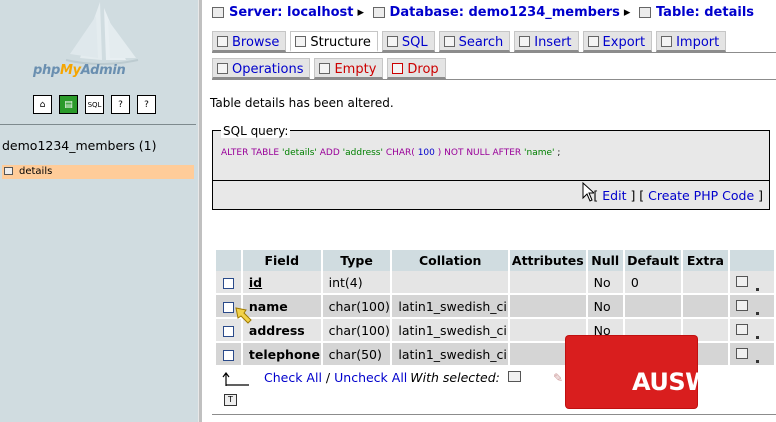 The image size is (776, 422). What do you see at coordinates (325, 68) in the screenshot?
I see `empty-icon` at bounding box center [325, 68].